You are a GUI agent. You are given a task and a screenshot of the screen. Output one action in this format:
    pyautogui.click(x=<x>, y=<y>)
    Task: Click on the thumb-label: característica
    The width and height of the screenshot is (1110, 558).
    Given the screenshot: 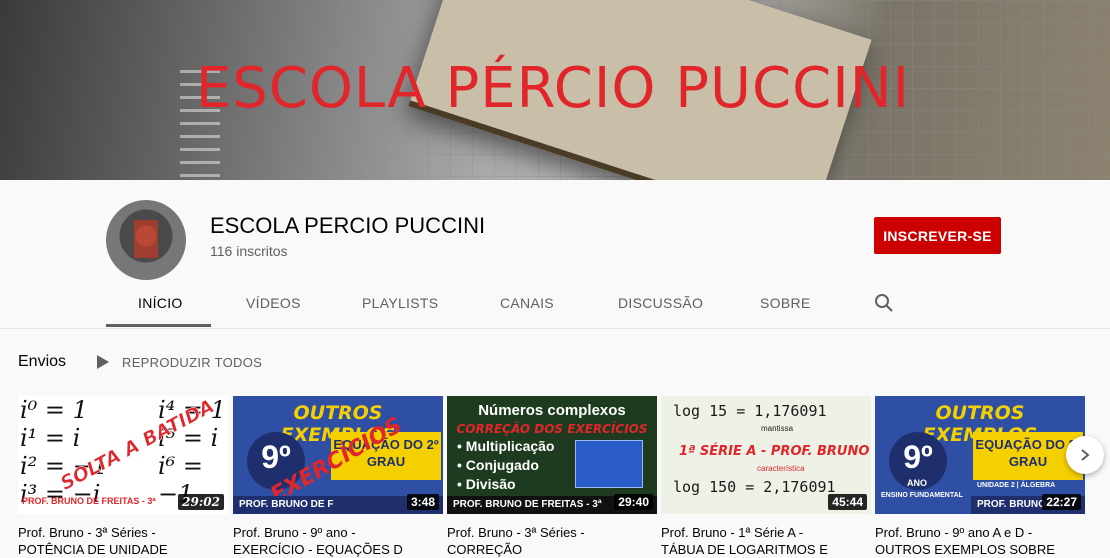 What is the action you would take?
    pyautogui.click(x=781, y=468)
    